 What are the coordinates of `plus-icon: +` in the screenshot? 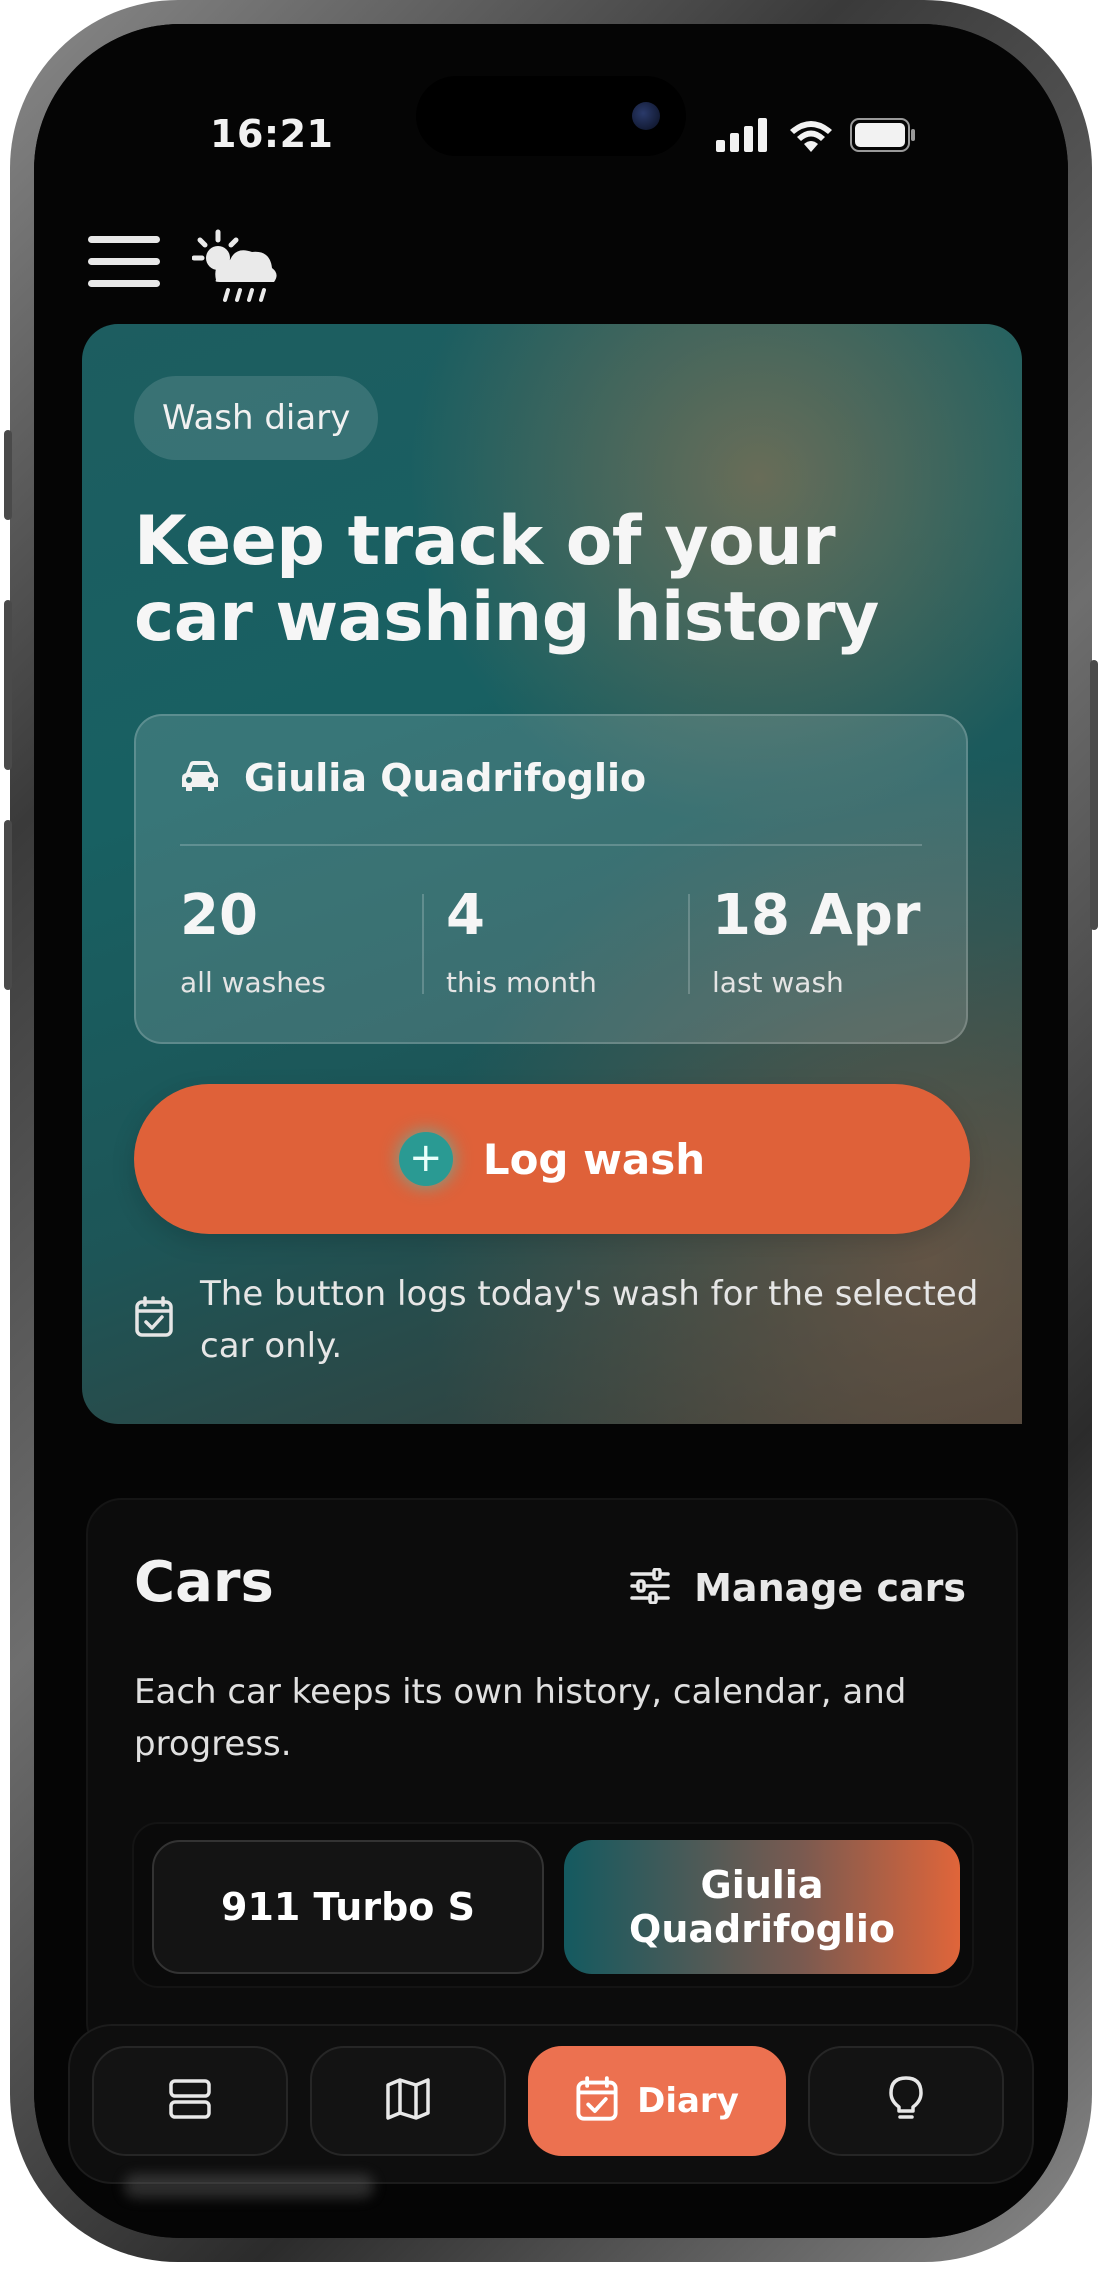 It's located at (425, 1159).